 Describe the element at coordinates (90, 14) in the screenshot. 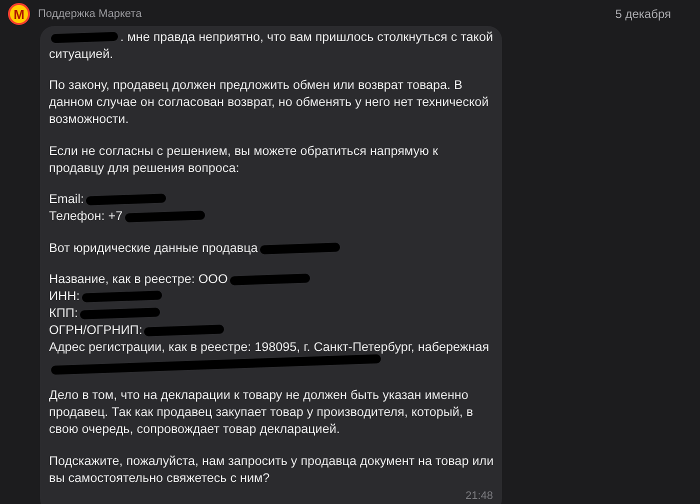

I see `sender-name: Поддержка Маркета` at that location.